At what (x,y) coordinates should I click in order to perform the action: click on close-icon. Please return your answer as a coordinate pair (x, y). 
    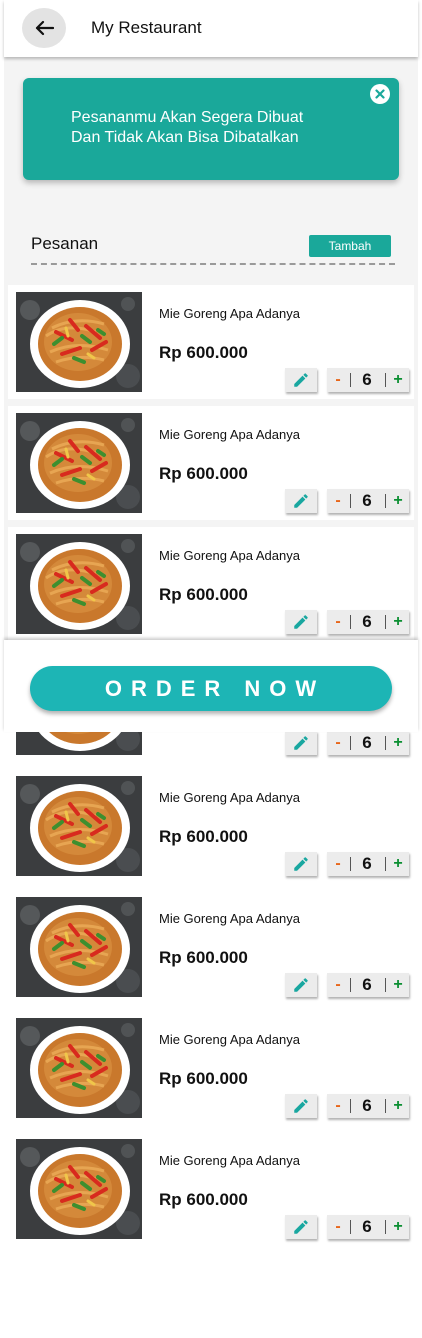
    Looking at the image, I should click on (380, 94).